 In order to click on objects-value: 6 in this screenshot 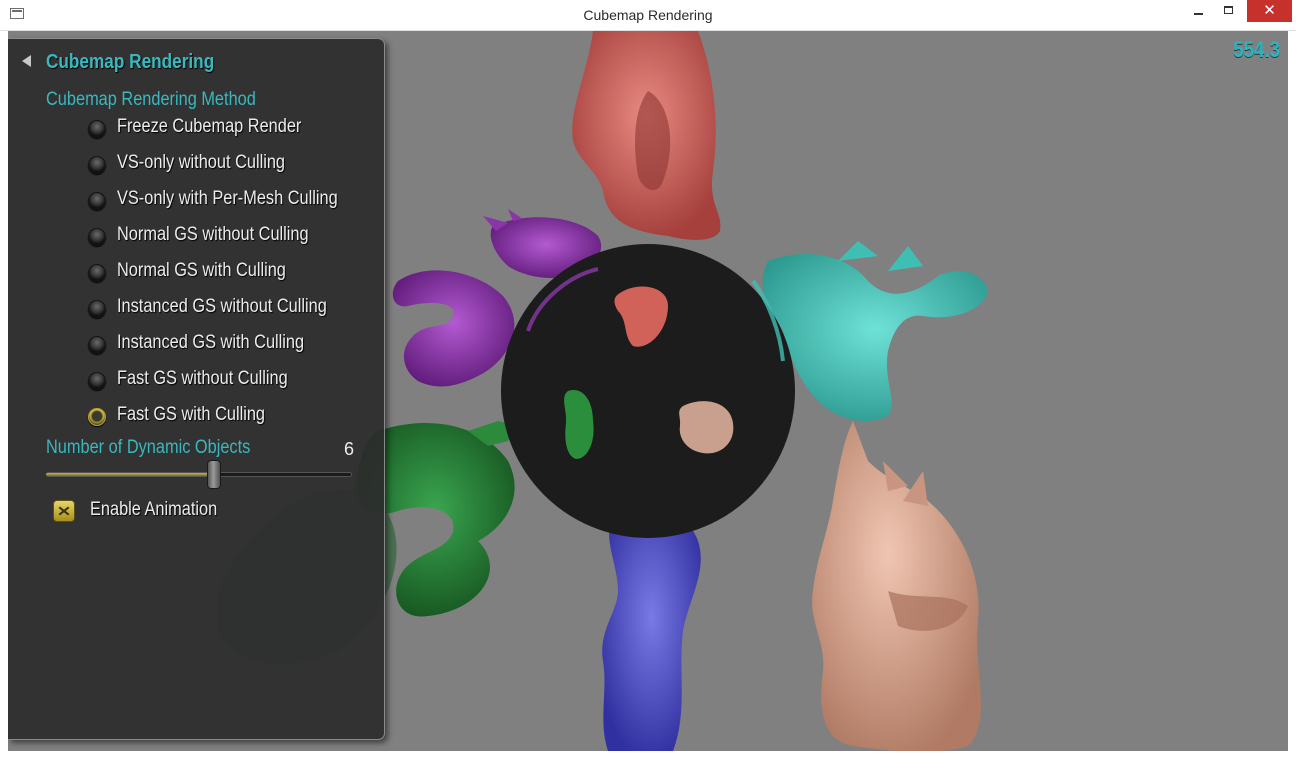, I will do `click(349, 449)`.